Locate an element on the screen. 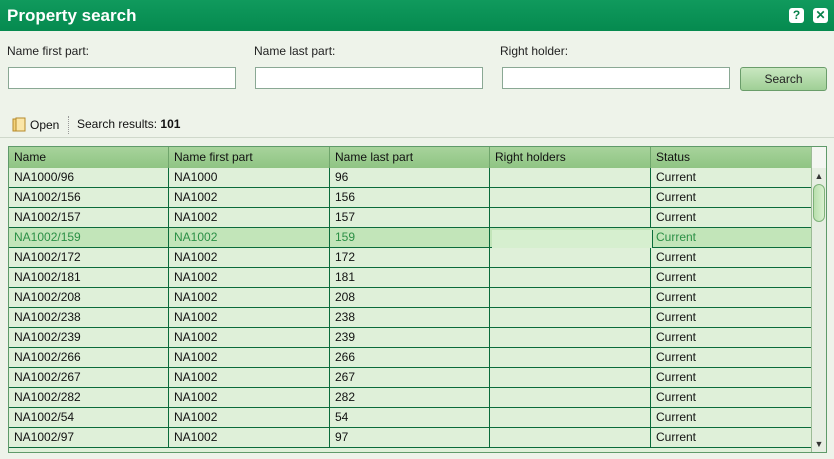  cell-name-last-part: 97 is located at coordinates (410, 437).